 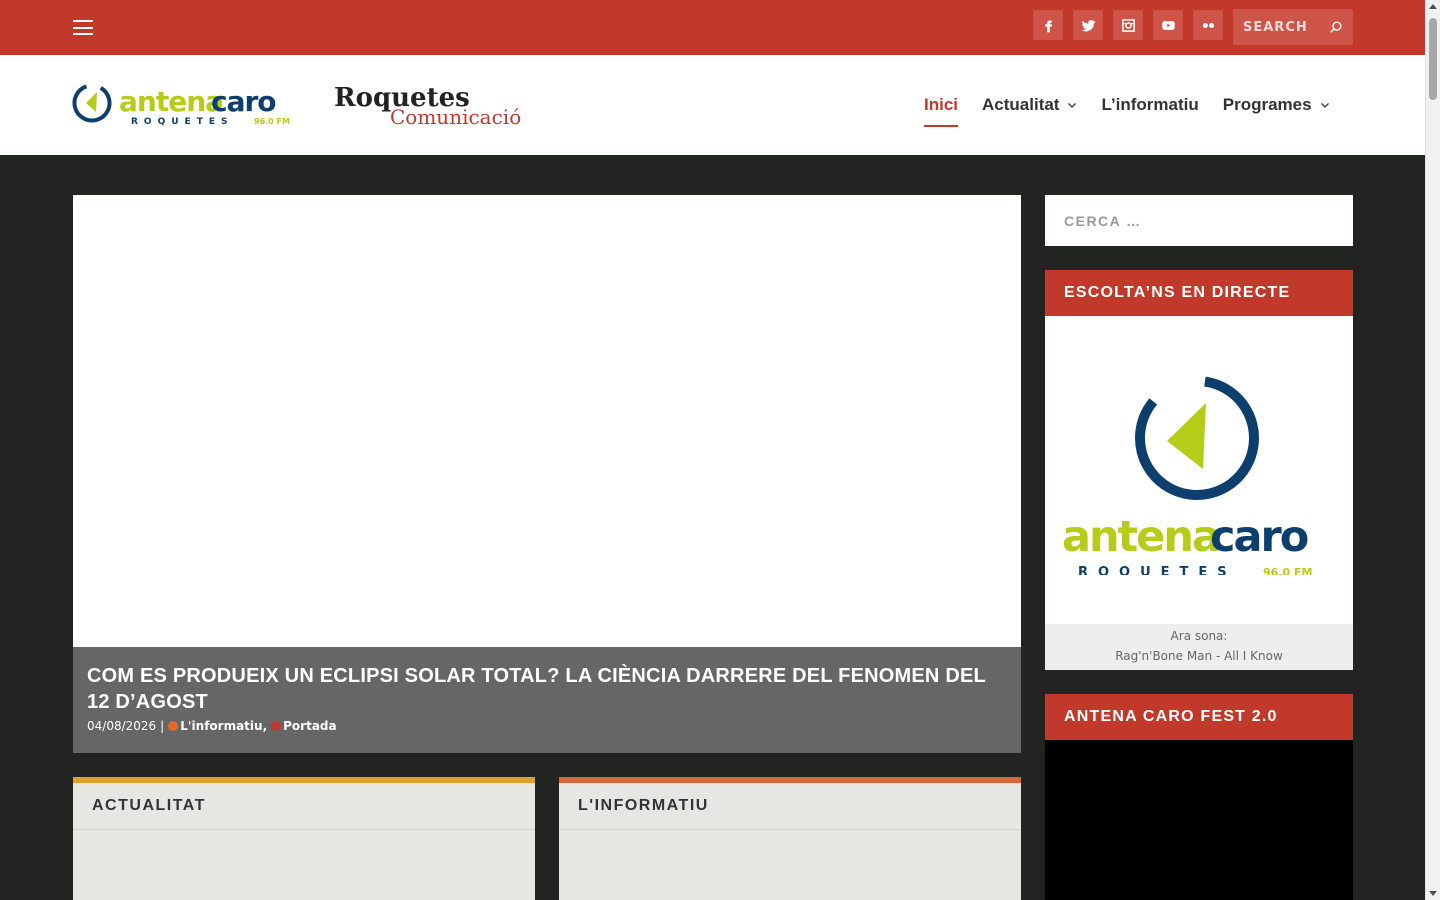 I want to click on facebook-icon, so click(x=1048, y=25).